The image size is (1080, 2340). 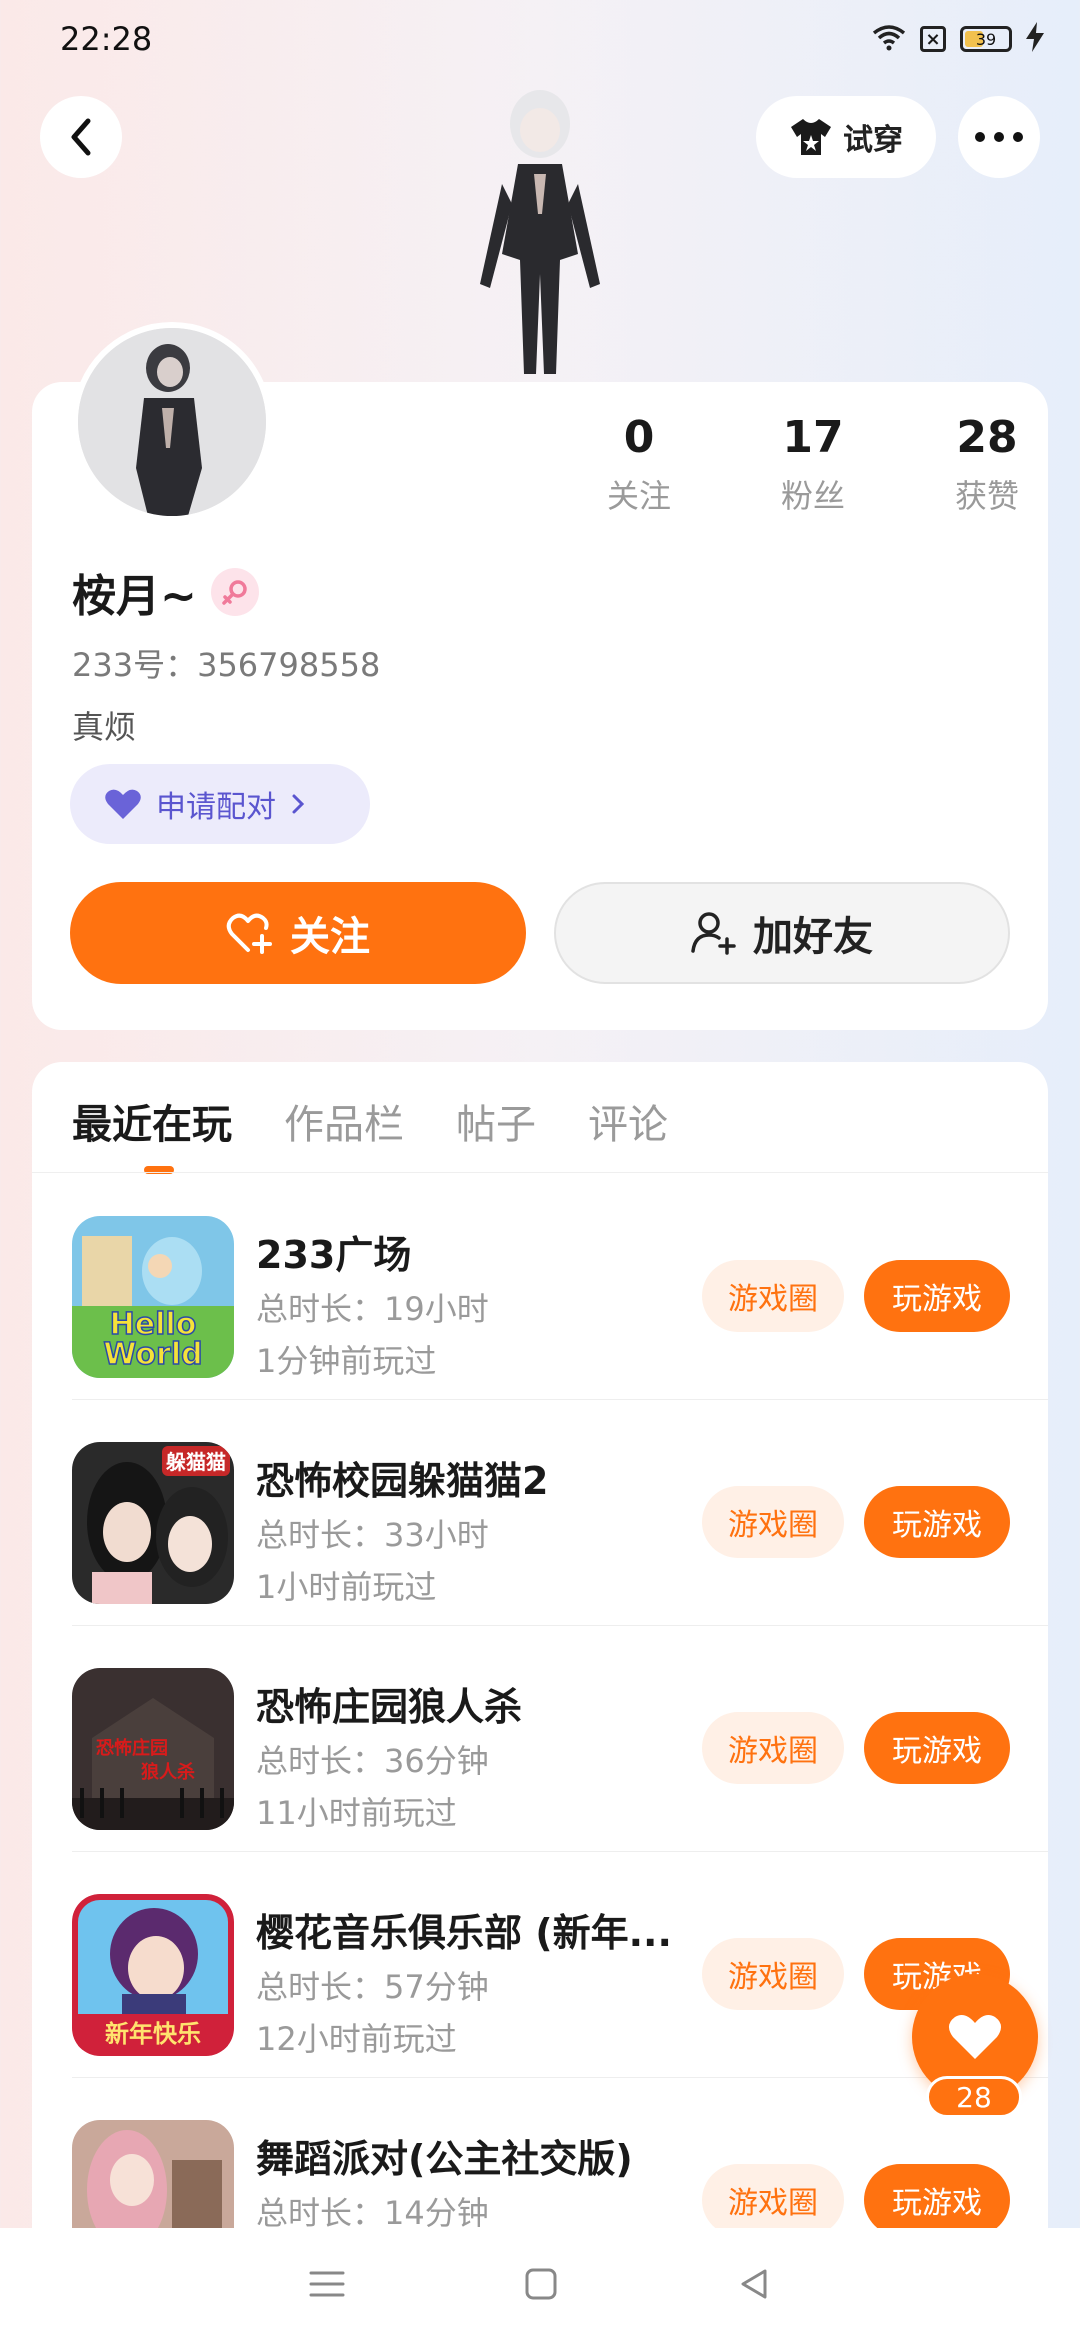 I want to click on more-button, so click(x=999, y=137).